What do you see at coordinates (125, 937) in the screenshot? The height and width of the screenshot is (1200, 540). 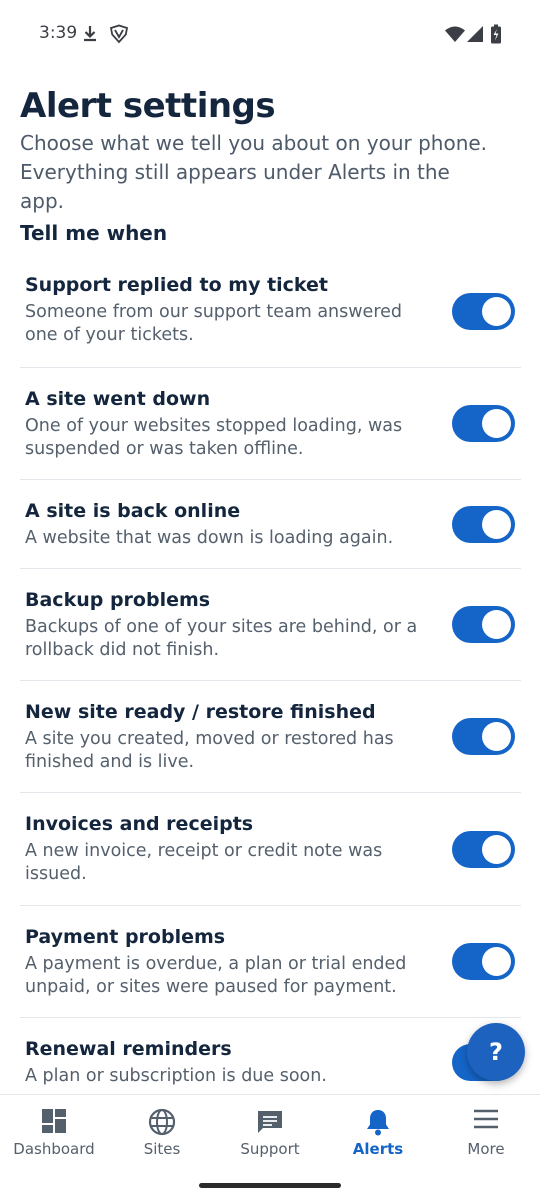 I see `setting-title: Payment problems` at bounding box center [125, 937].